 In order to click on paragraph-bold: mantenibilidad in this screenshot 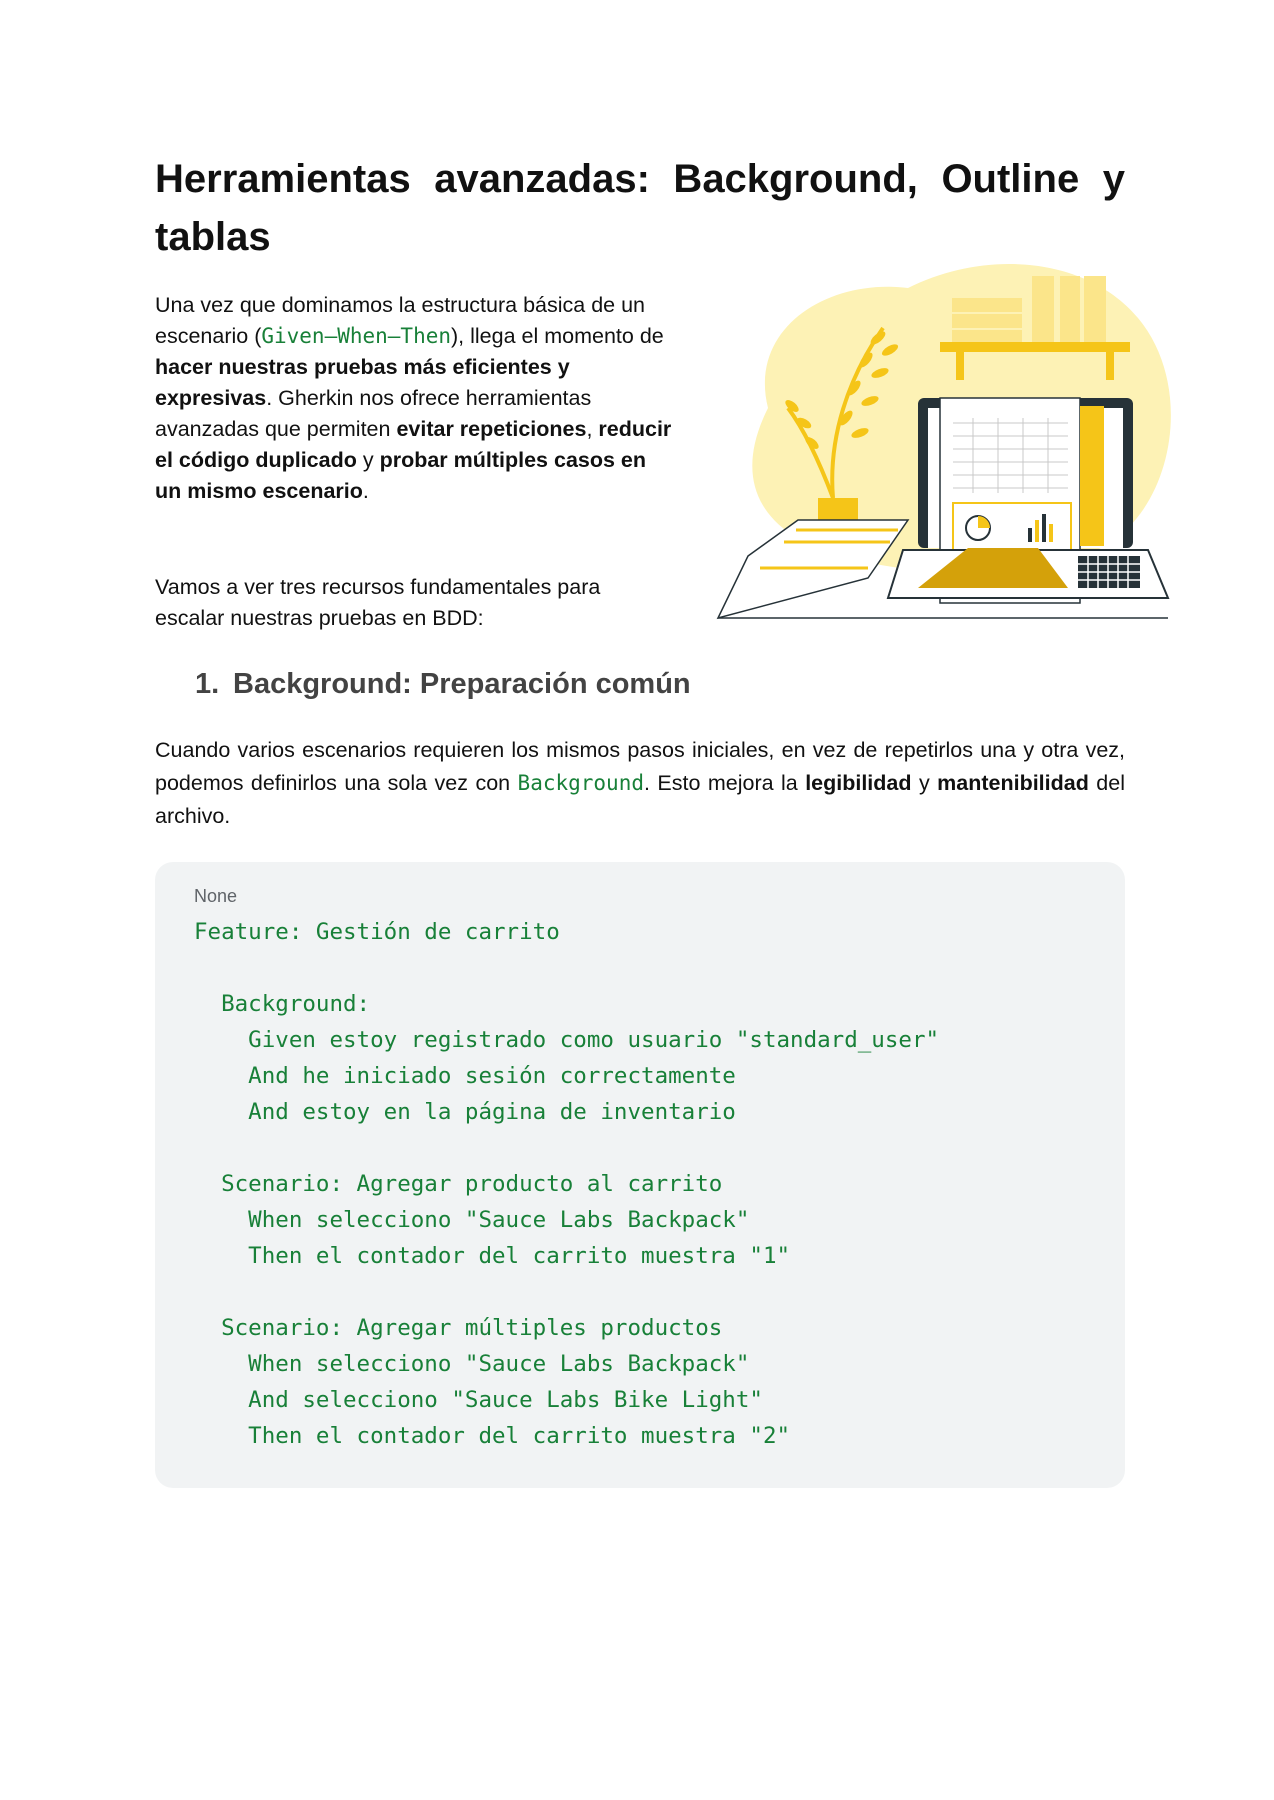, I will do `click(1013, 783)`.